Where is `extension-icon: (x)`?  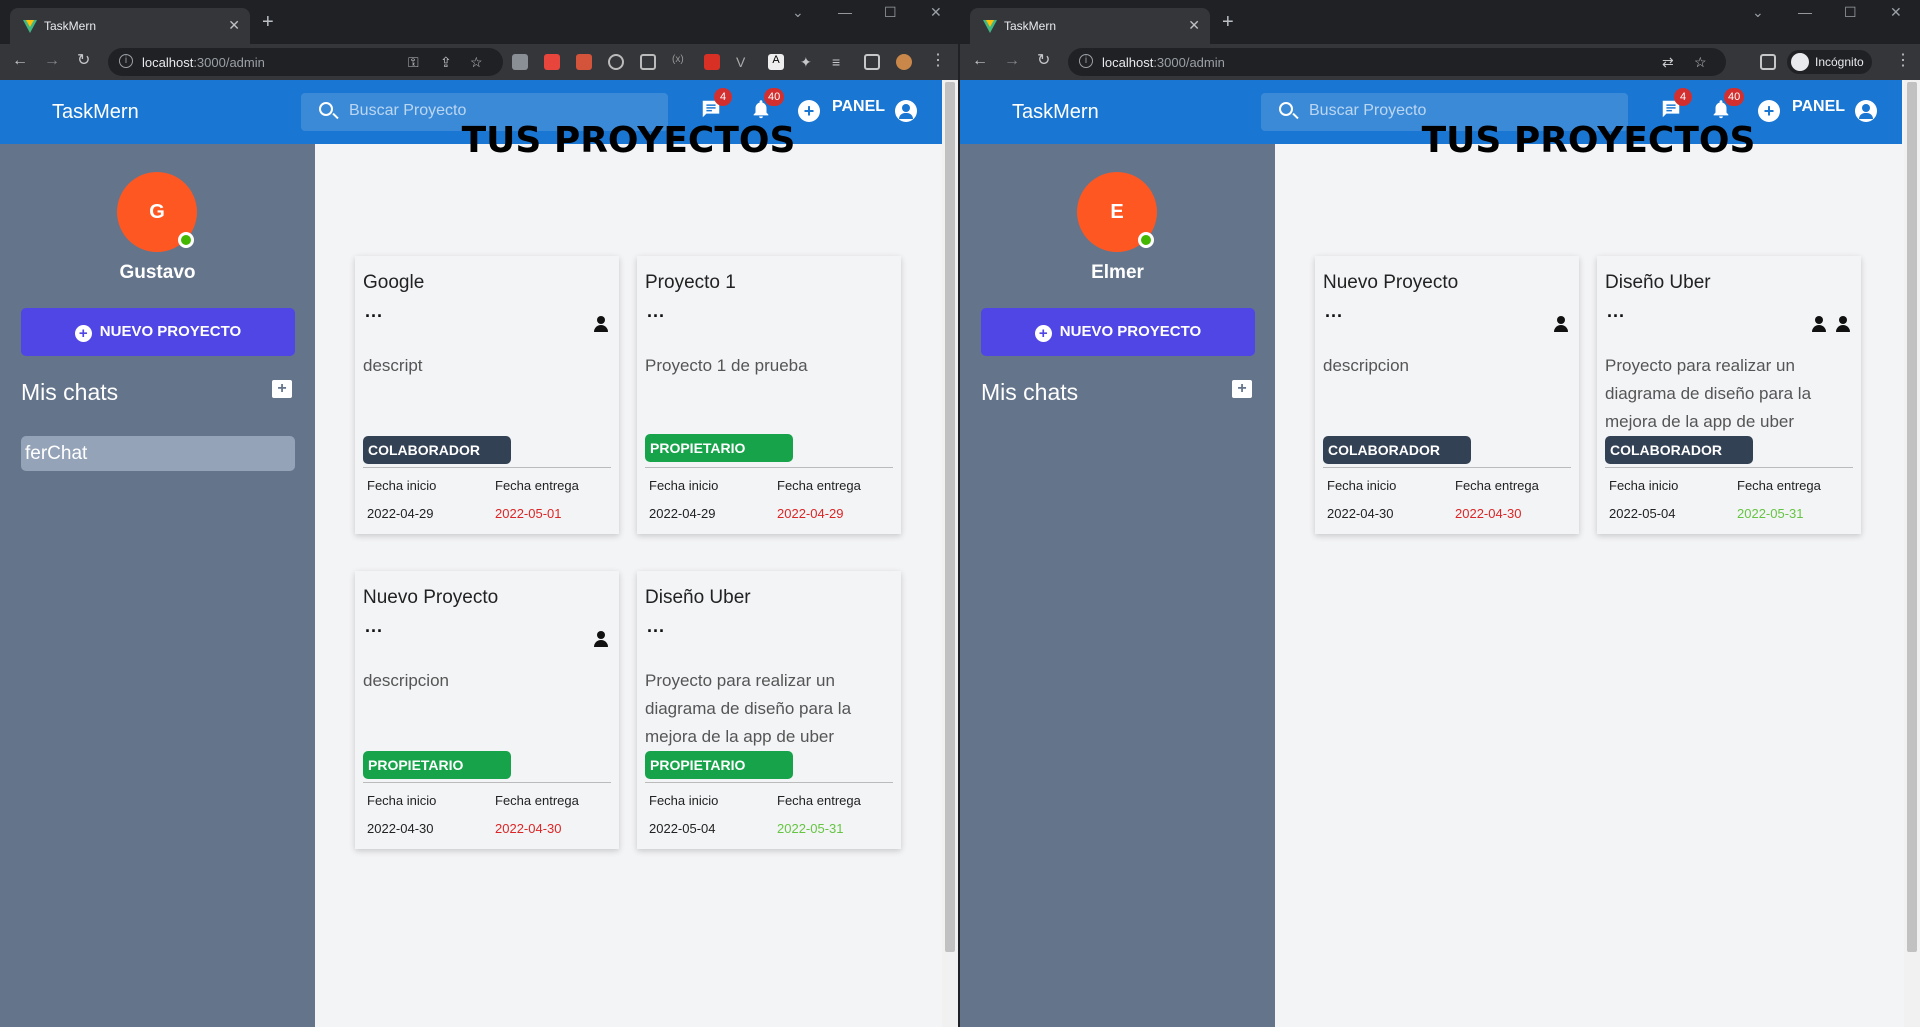 extension-icon: (x) is located at coordinates (680, 62).